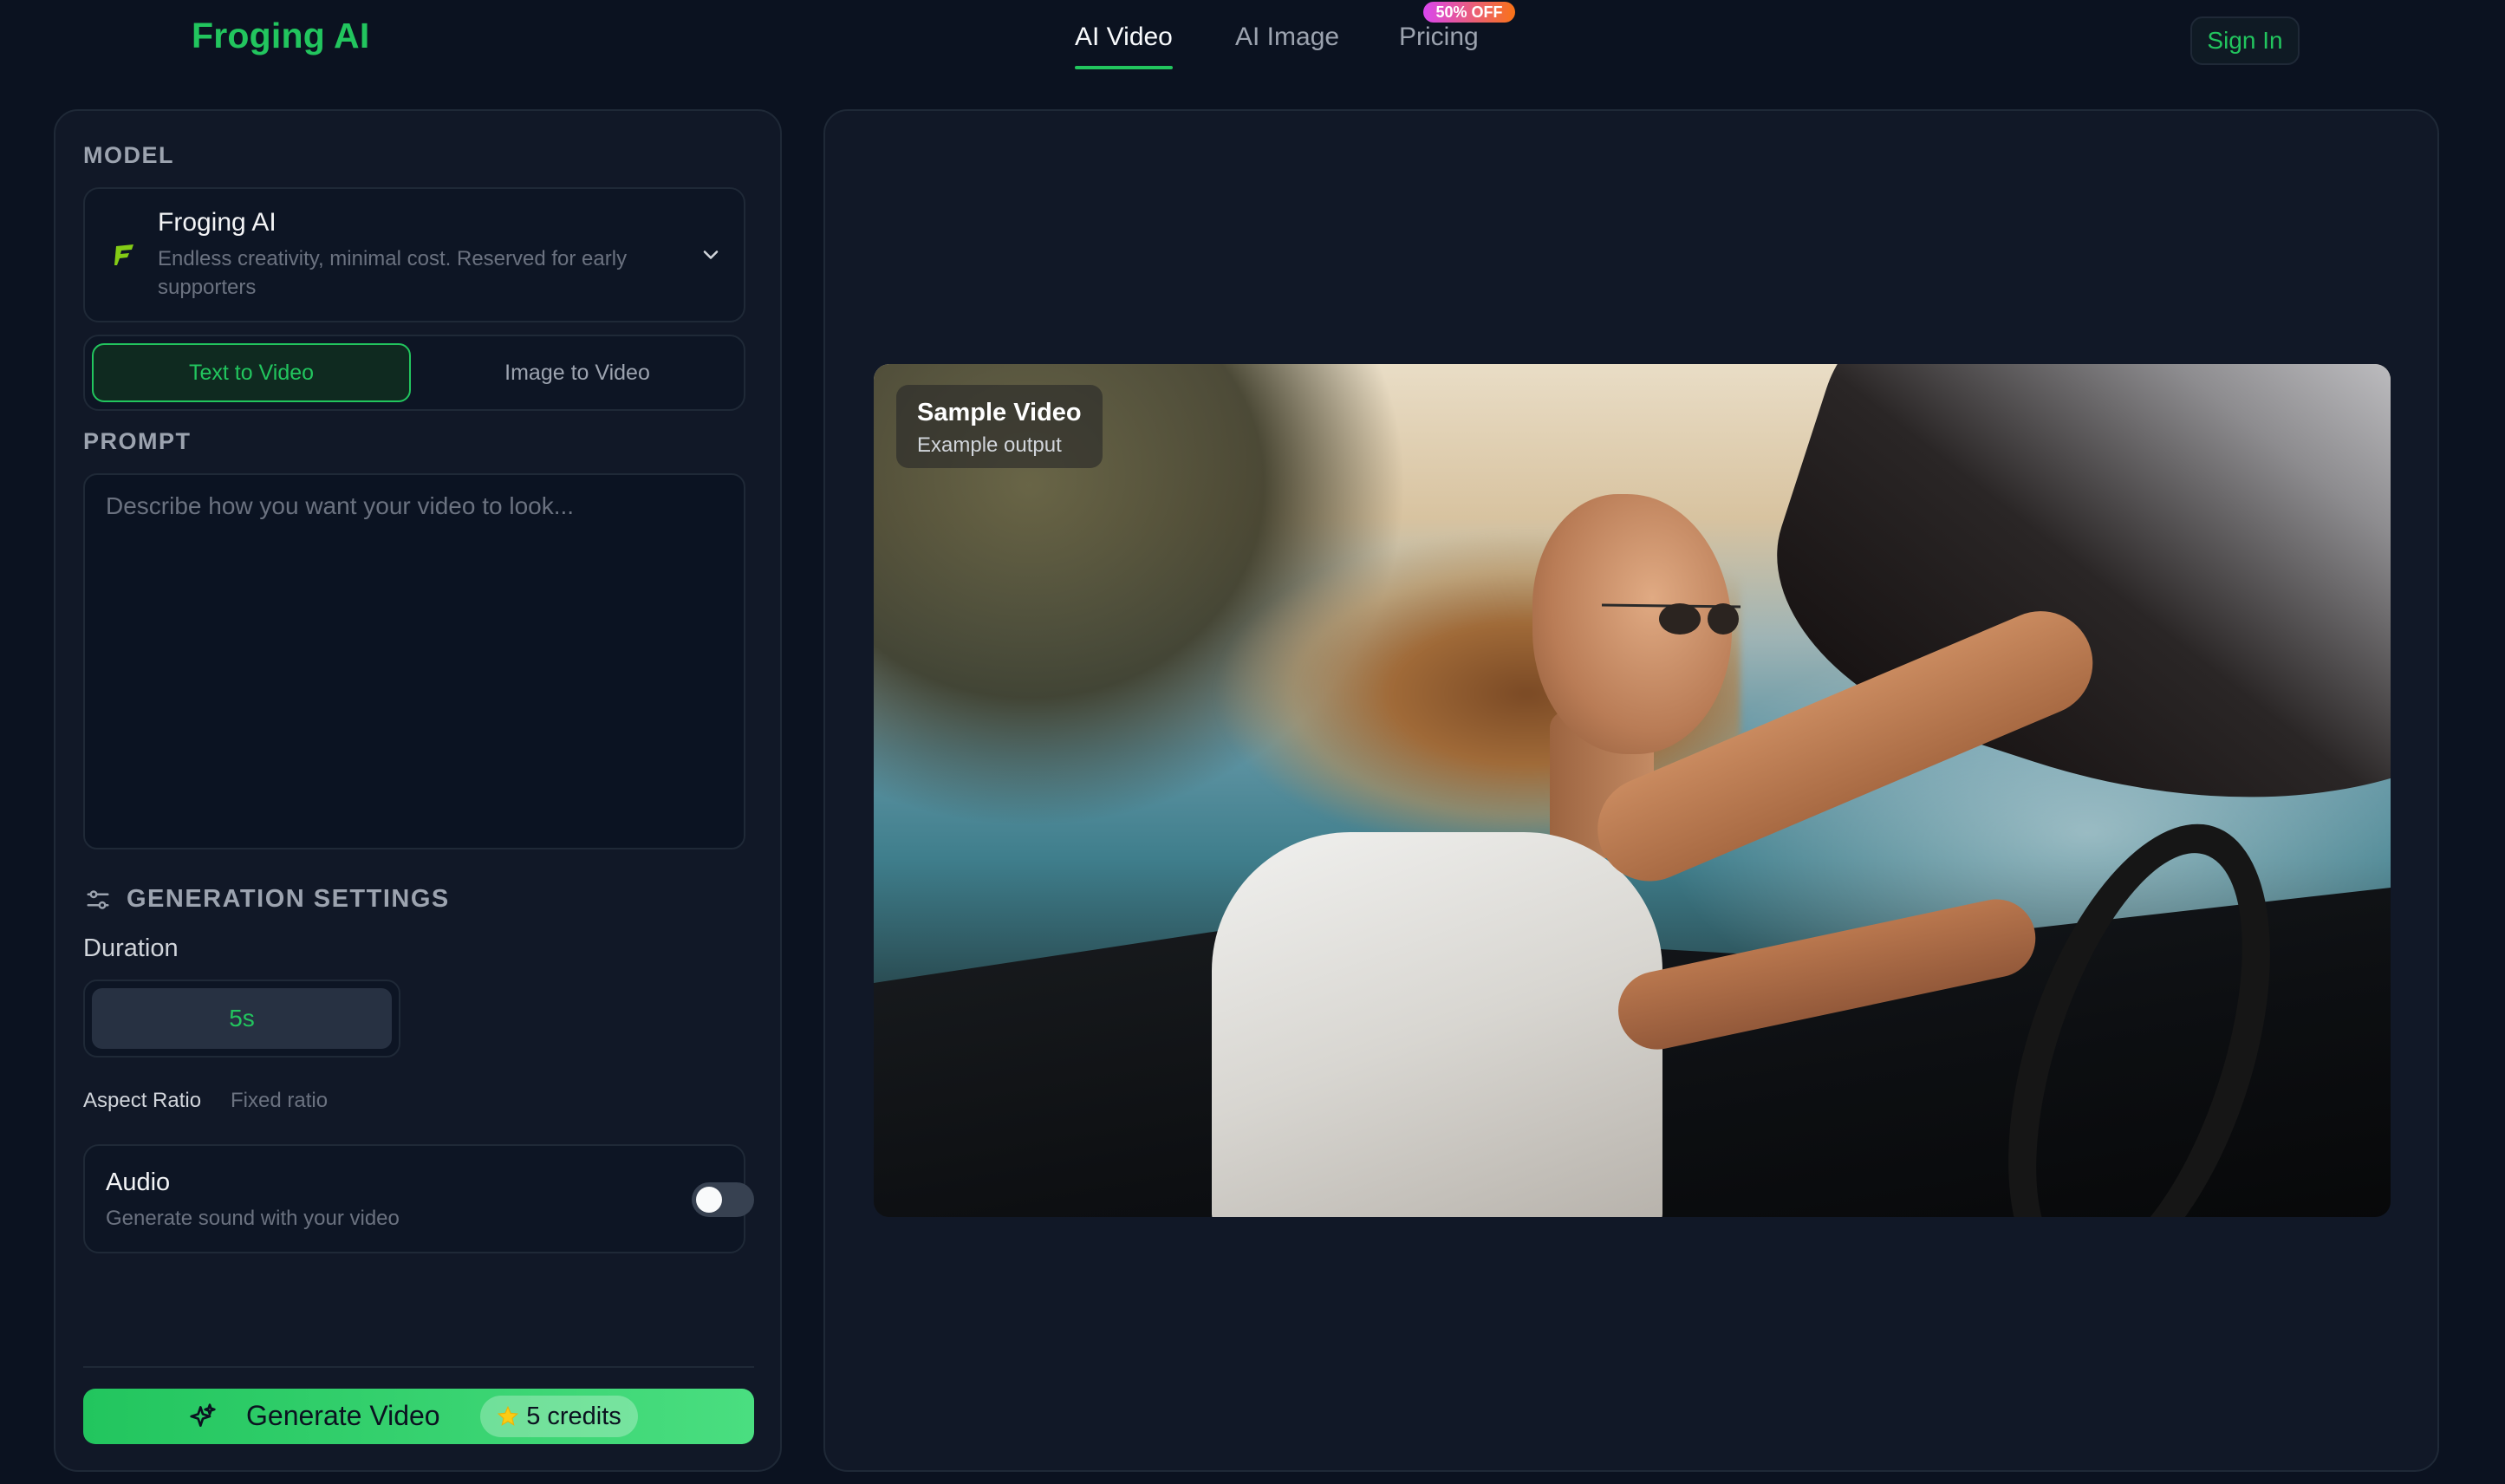 This screenshot has height=1484, width=2505. I want to click on pricing-discount-badge: 50% OFF, so click(1469, 12).